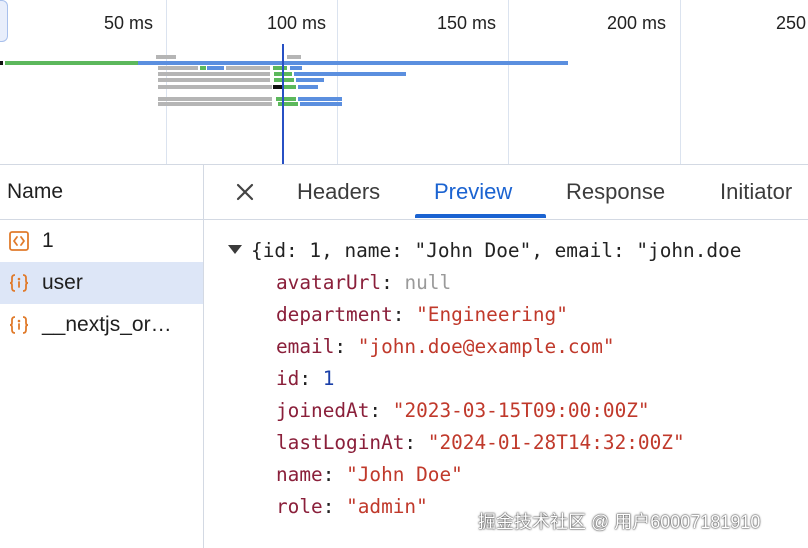  Describe the element at coordinates (48, 240) in the screenshot. I see `request-name: 1` at that location.